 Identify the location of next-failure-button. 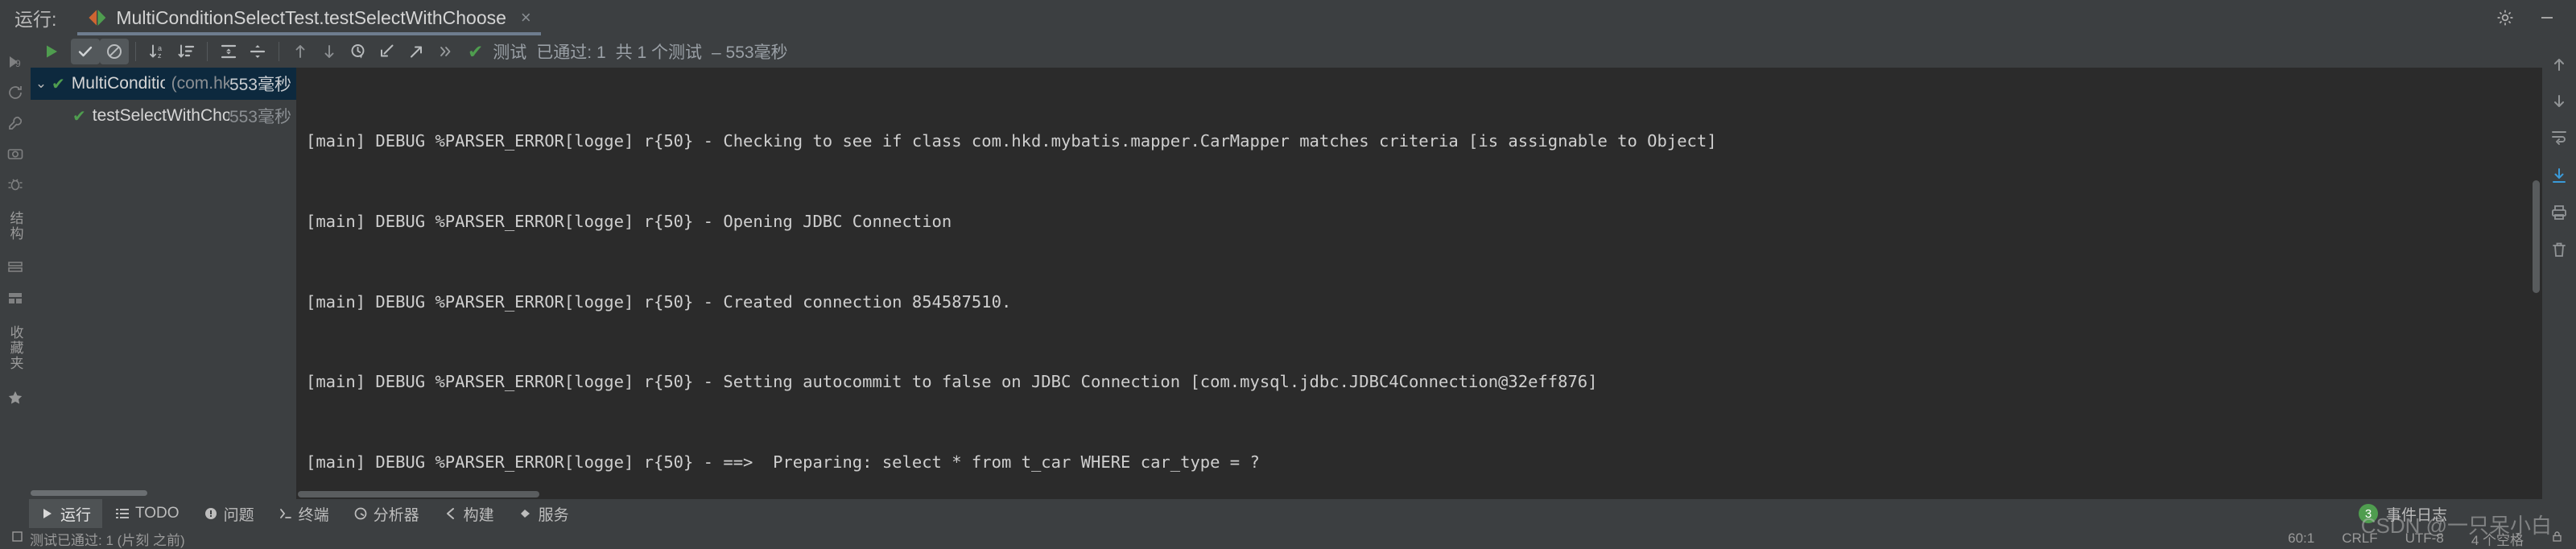
(329, 51).